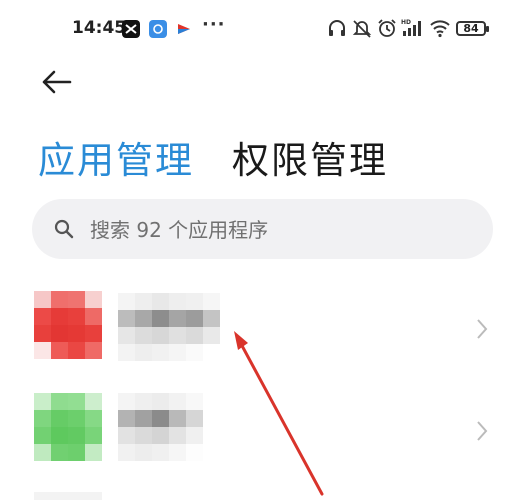  What do you see at coordinates (279, 413) in the screenshot?
I see `annotation-arrow` at bounding box center [279, 413].